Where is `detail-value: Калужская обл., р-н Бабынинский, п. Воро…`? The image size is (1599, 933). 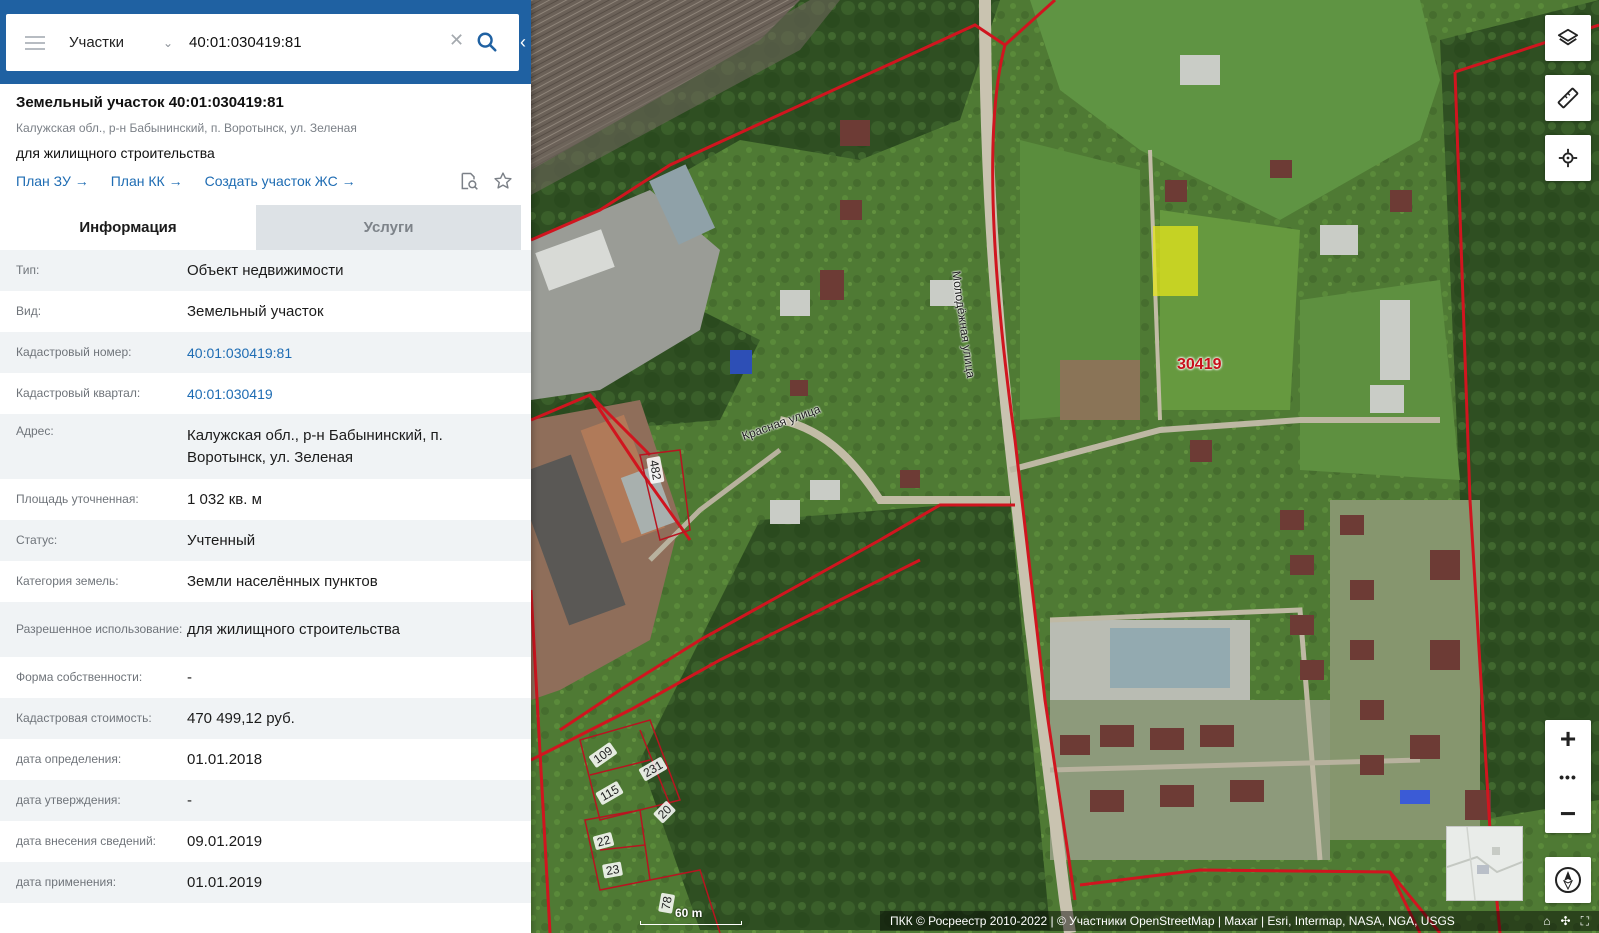
detail-value: Калужская обл., р-н Бабынинский, п. Воро… is located at coordinates (315, 446).